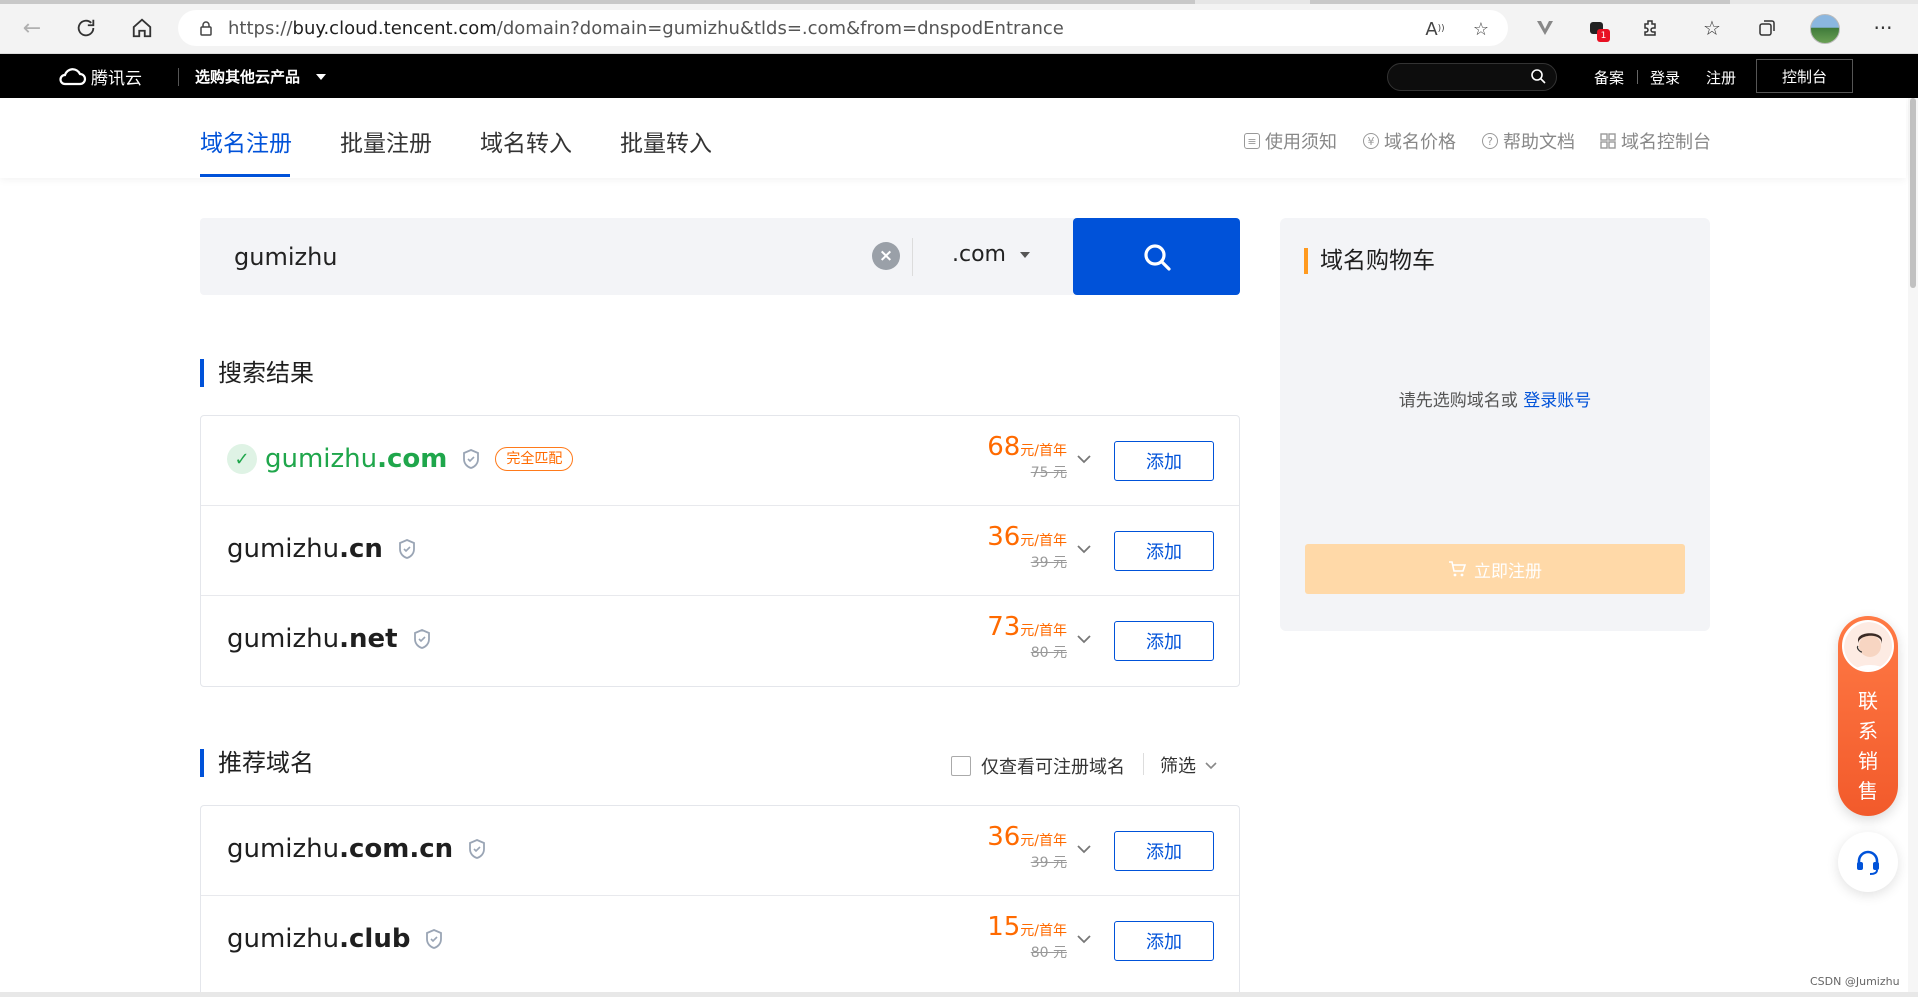 The width and height of the screenshot is (1918, 997). I want to click on search-results-title: 搜索结果, so click(257, 373).